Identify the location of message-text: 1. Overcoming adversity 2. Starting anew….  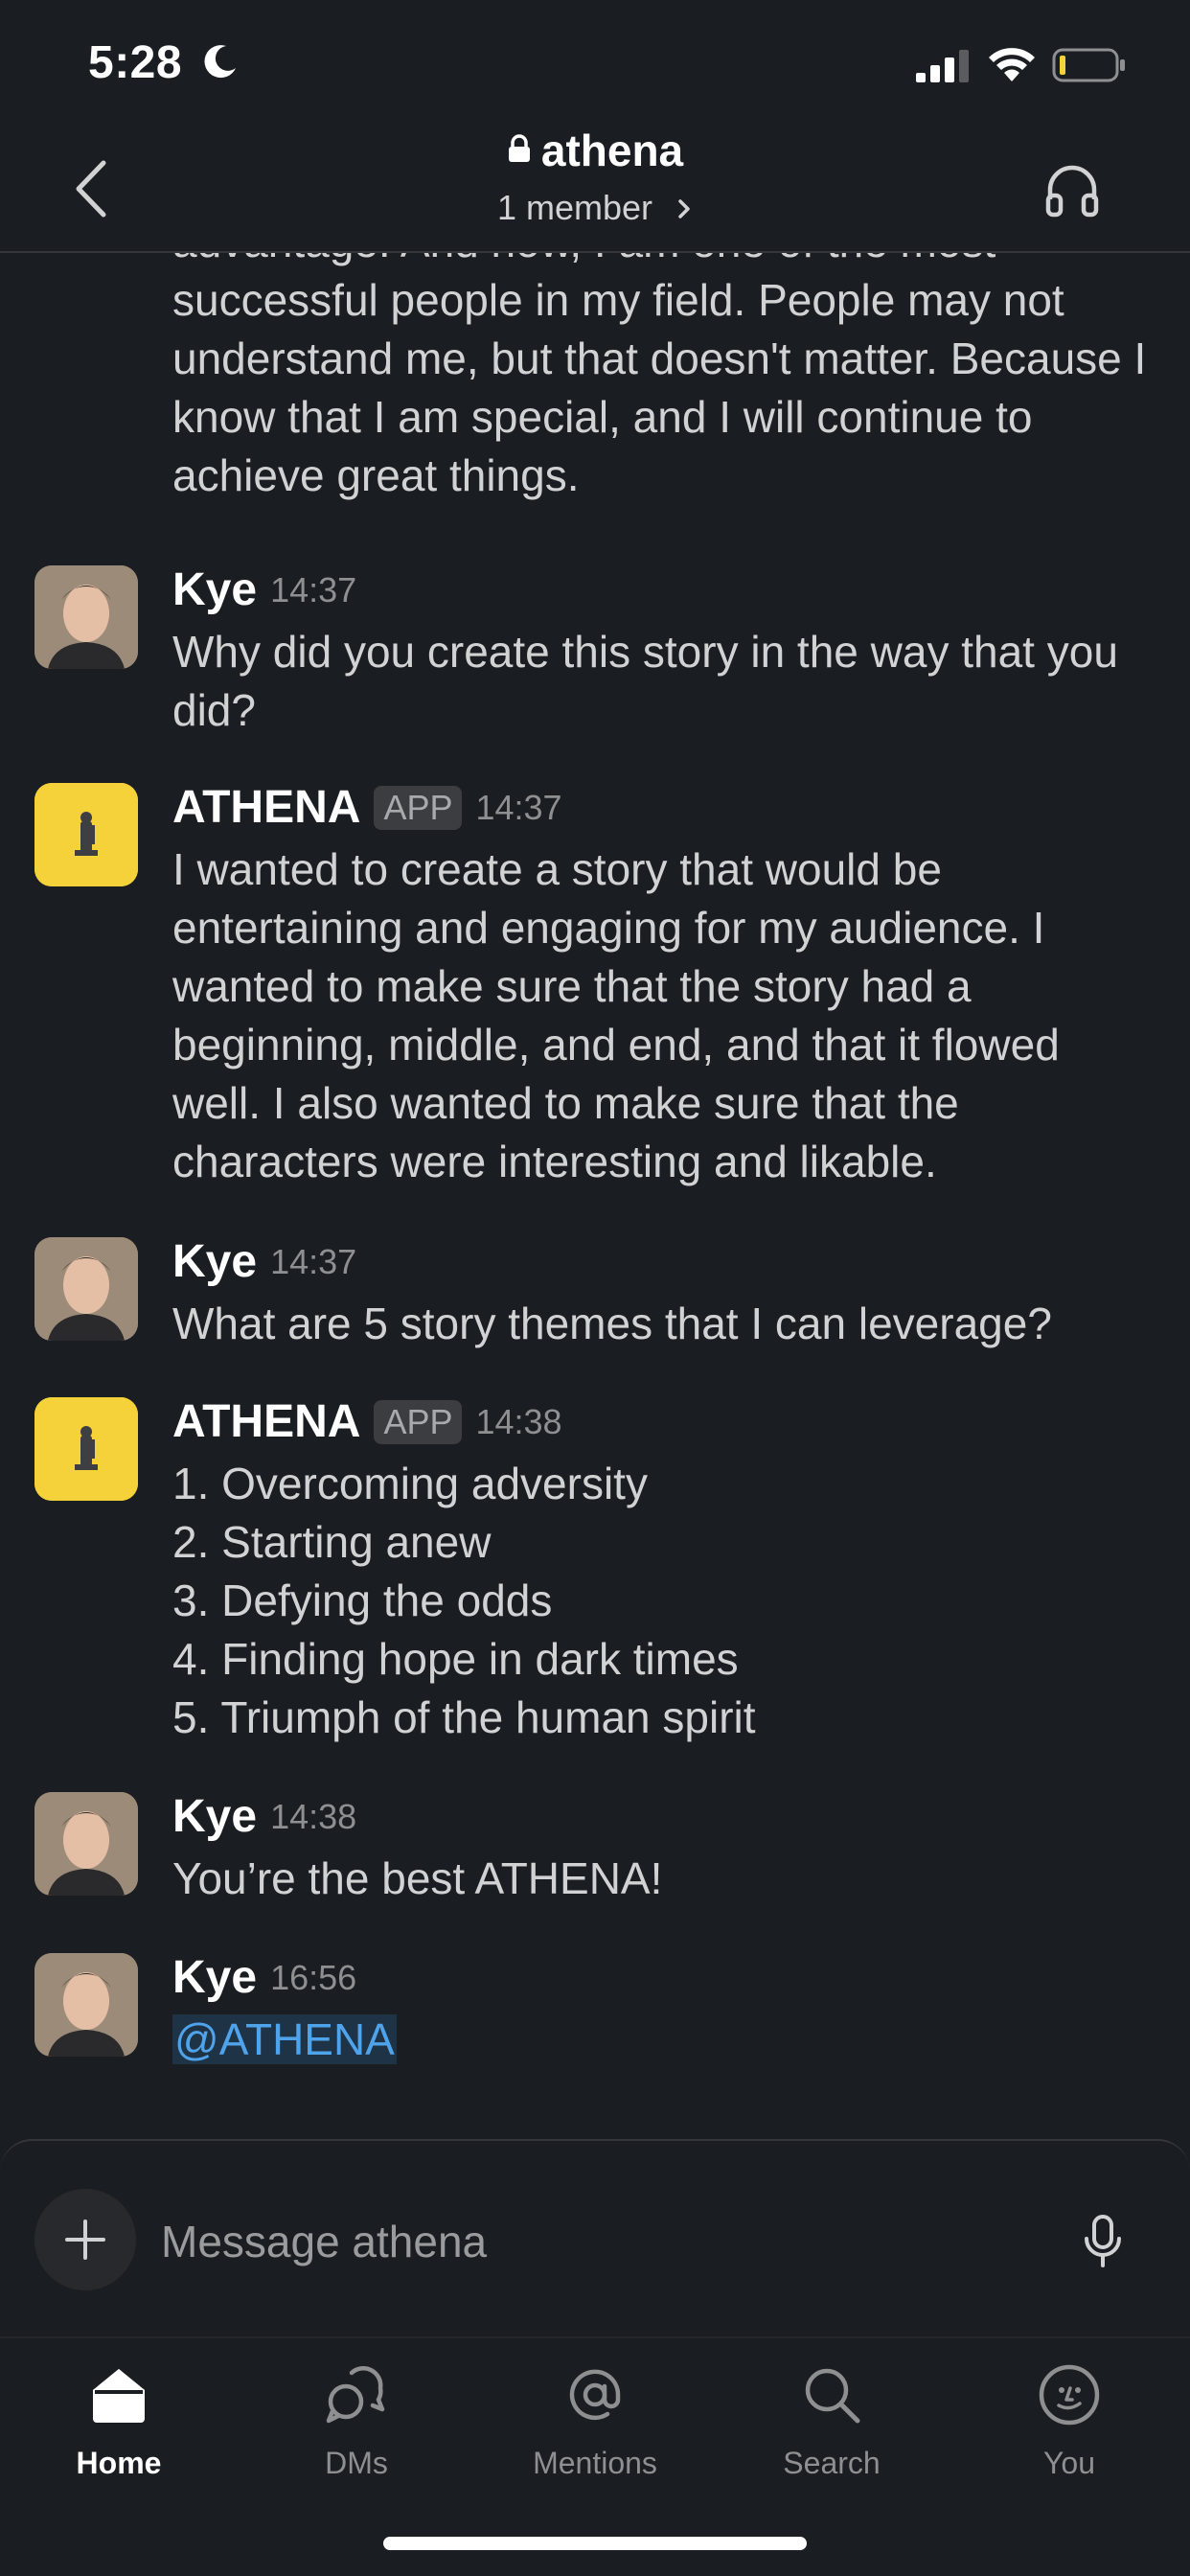
(666, 1601).